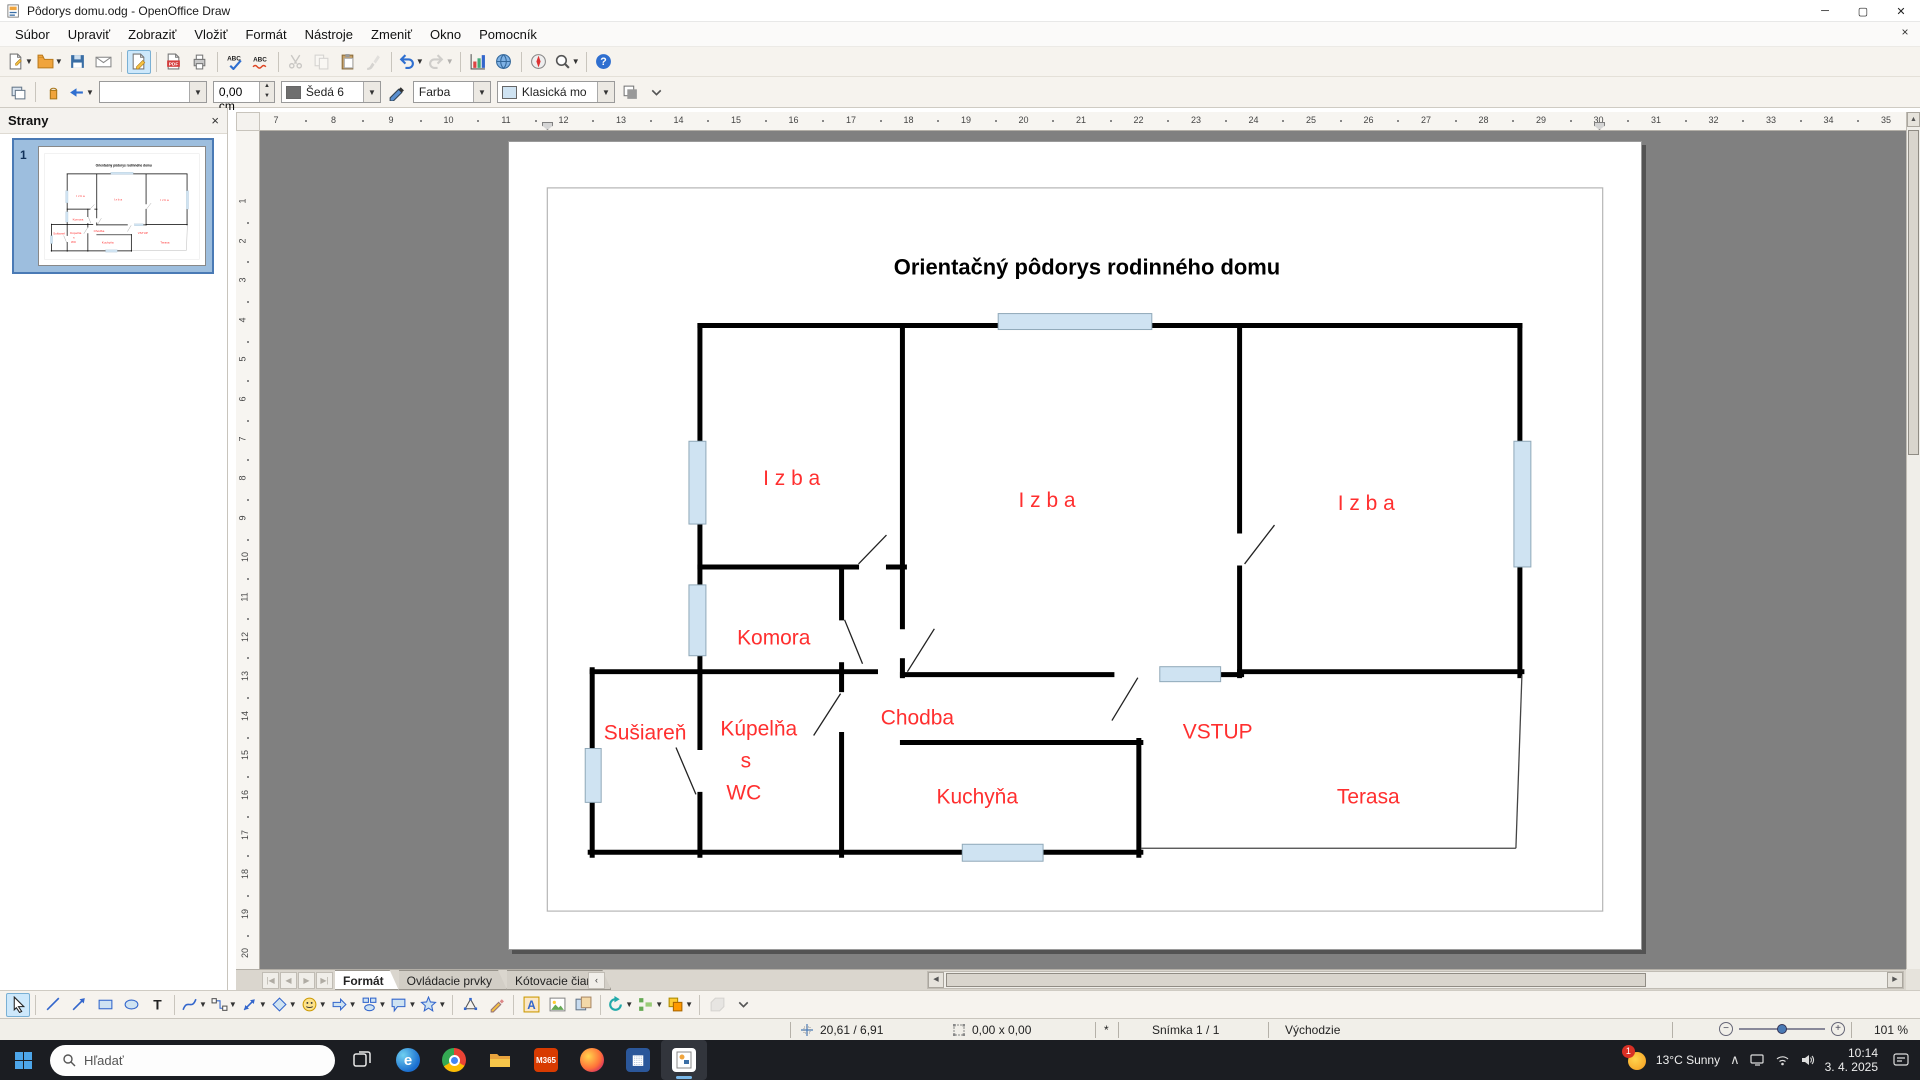 This screenshot has height=1080, width=1920. Describe the element at coordinates (265, 34) in the screenshot. I see `menu-formát: Formát` at that location.